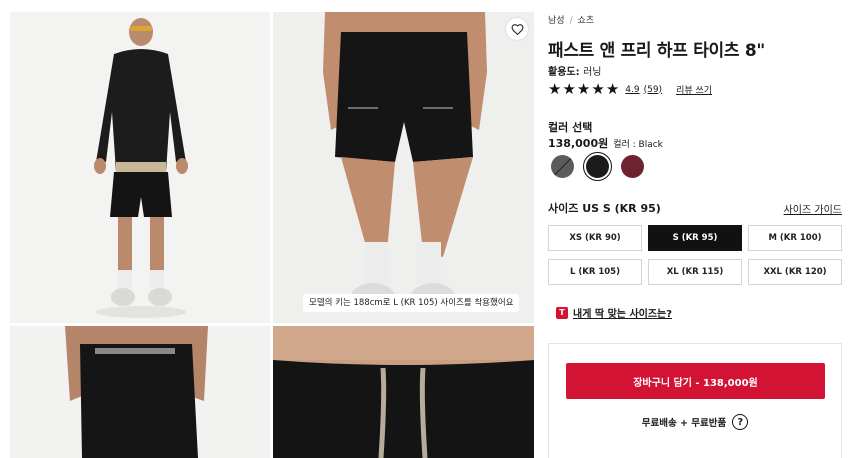 The width and height of the screenshot is (850, 458). Describe the element at coordinates (623, 314) in the screenshot. I see `fit-finder-text: 내게 딱 맞는 사이즈는?` at that location.